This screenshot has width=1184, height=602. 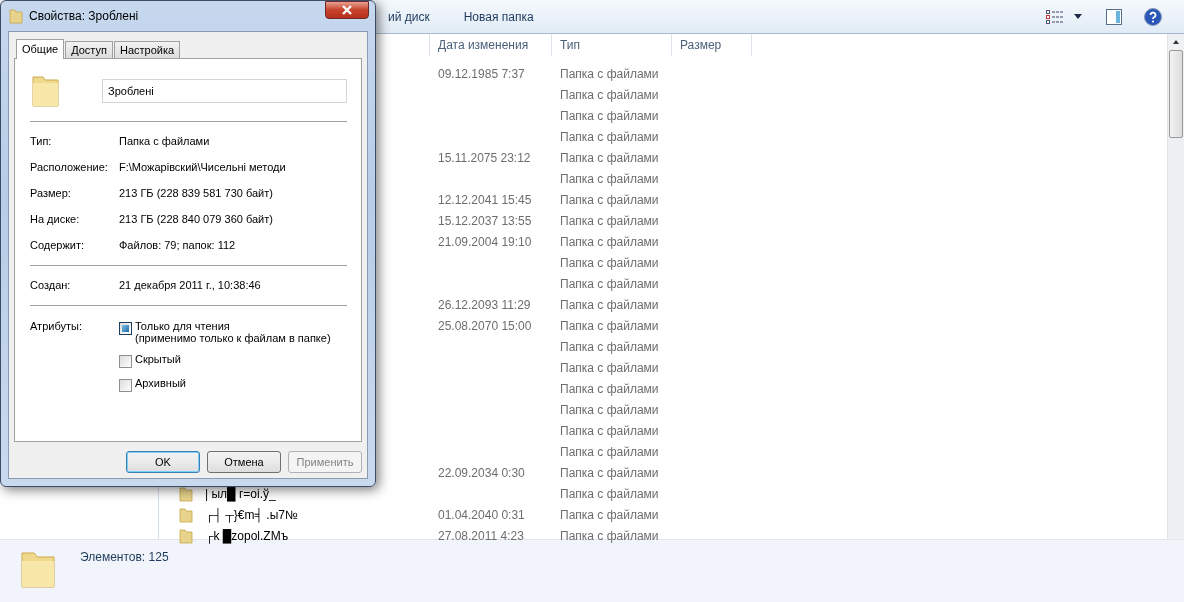 I want to click on toolbar-button: ий диск, so click(x=409, y=16).